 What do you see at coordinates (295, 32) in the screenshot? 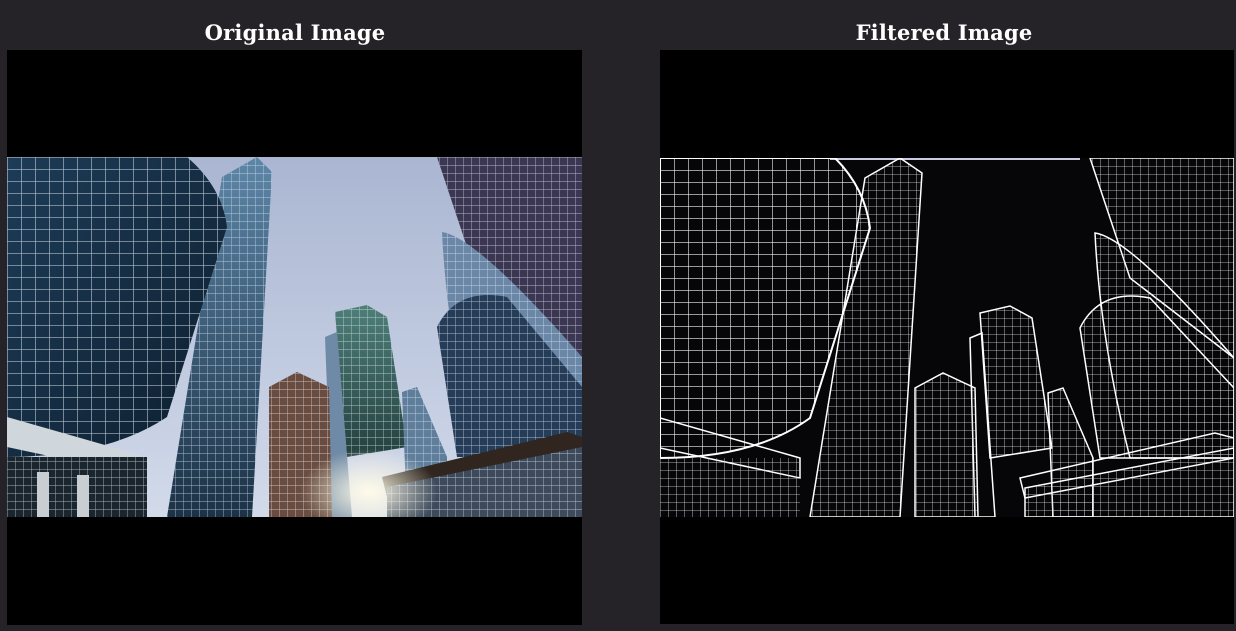
I see `original-image-title: Original Image` at bounding box center [295, 32].